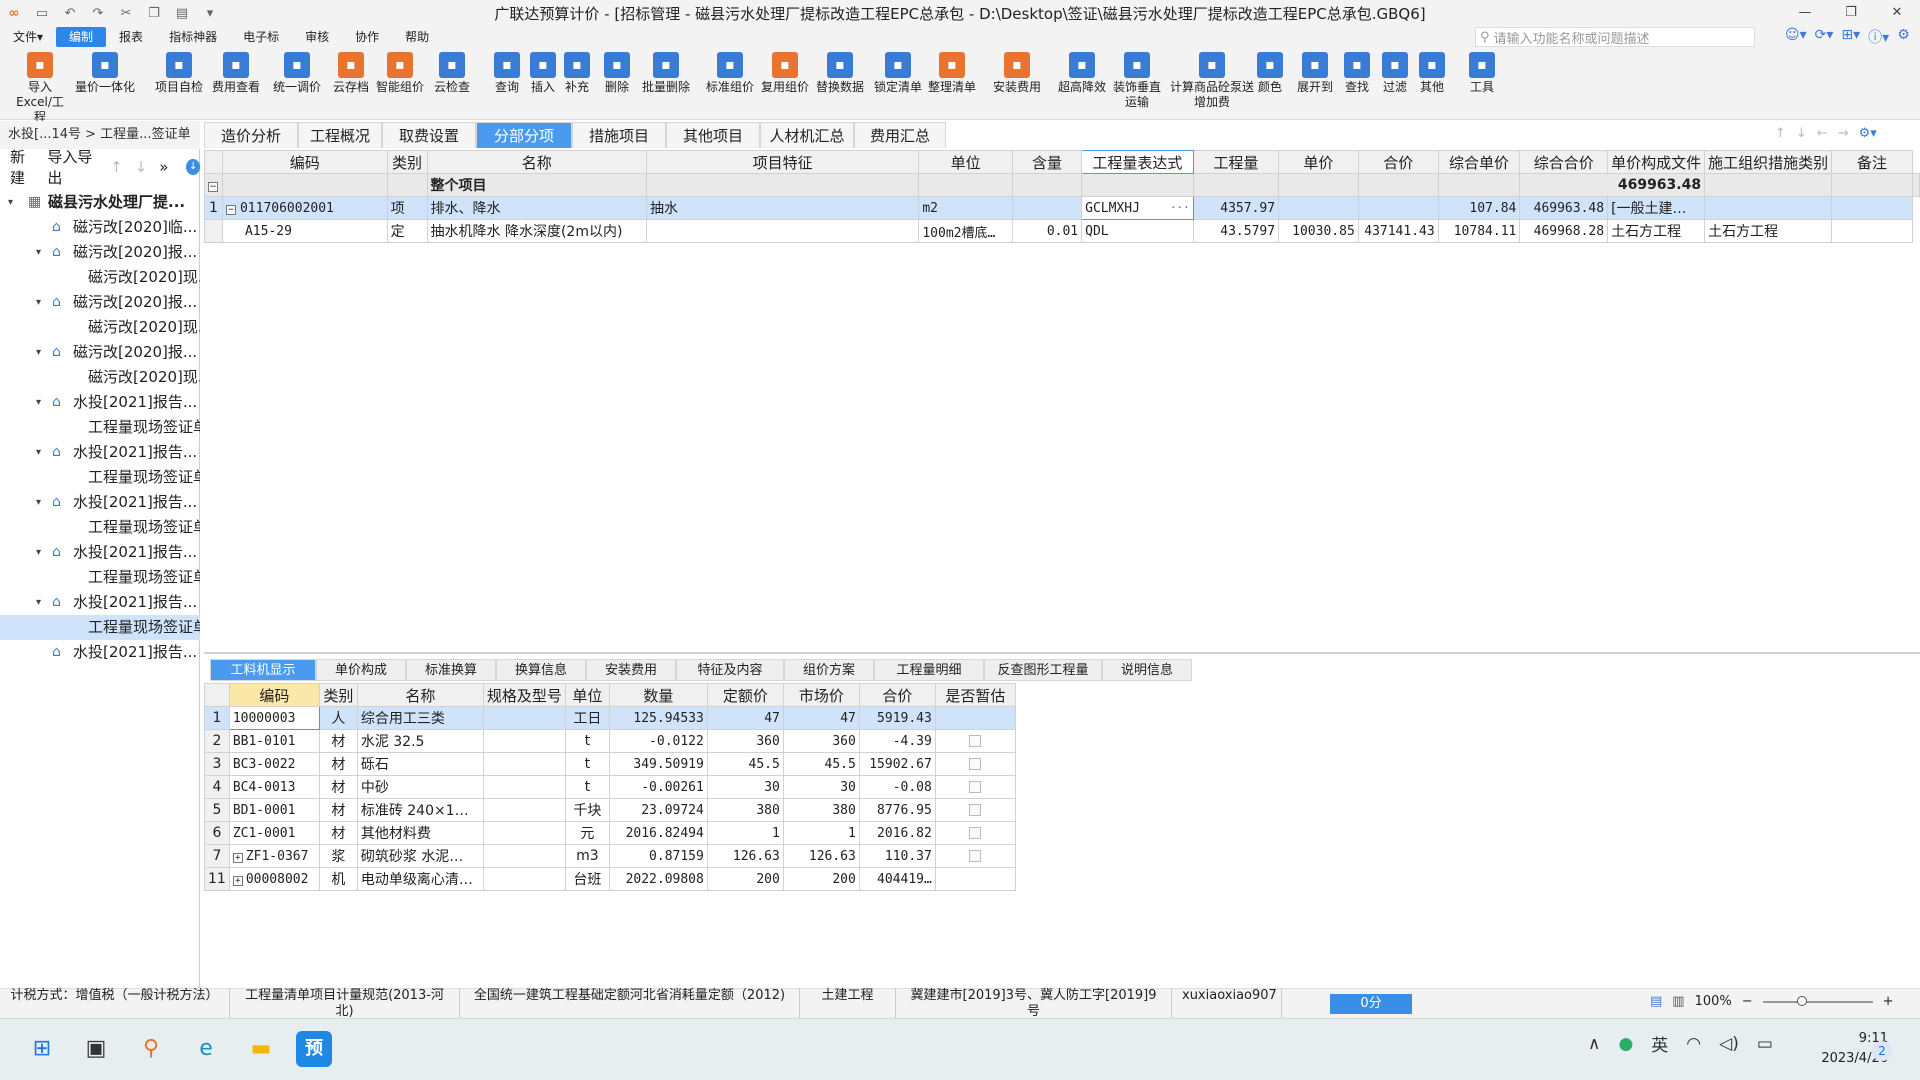  I want to click on move-up-icon: ↑, so click(116, 167).